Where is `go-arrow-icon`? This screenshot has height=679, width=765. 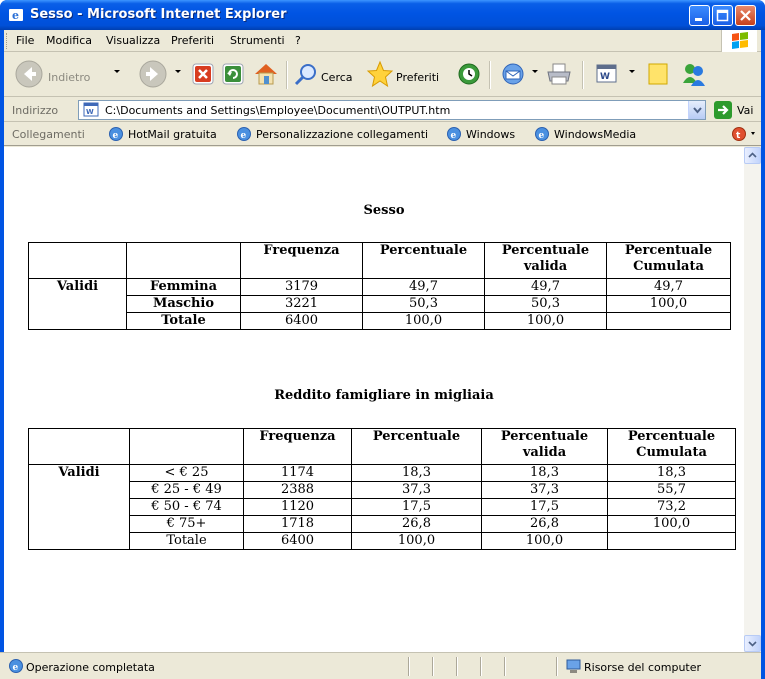 go-arrow-icon is located at coordinates (723, 110).